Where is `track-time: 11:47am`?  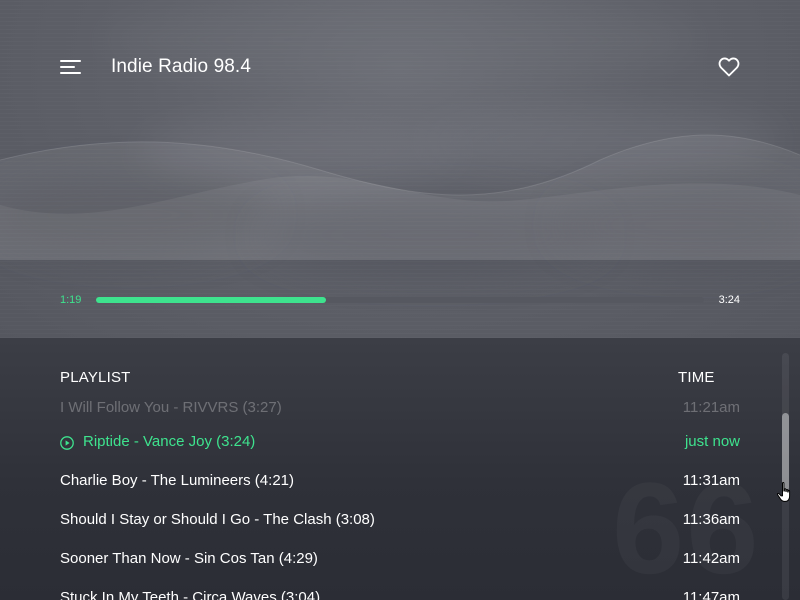 track-time: 11:47am is located at coordinates (711, 594).